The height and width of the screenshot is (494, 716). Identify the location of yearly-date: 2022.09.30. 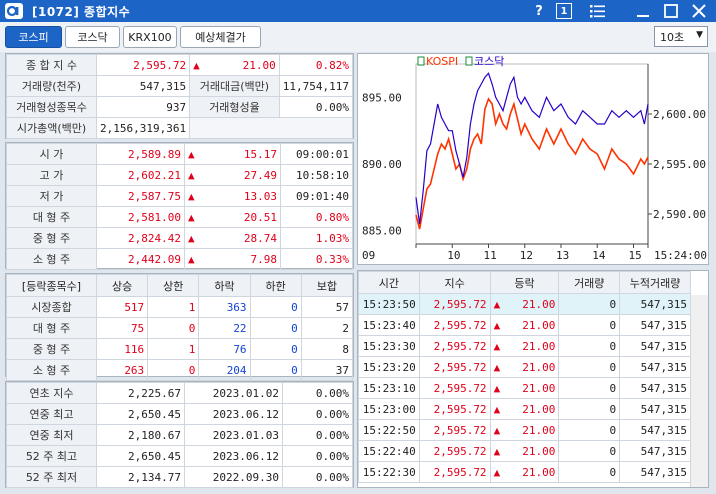
(233, 477).